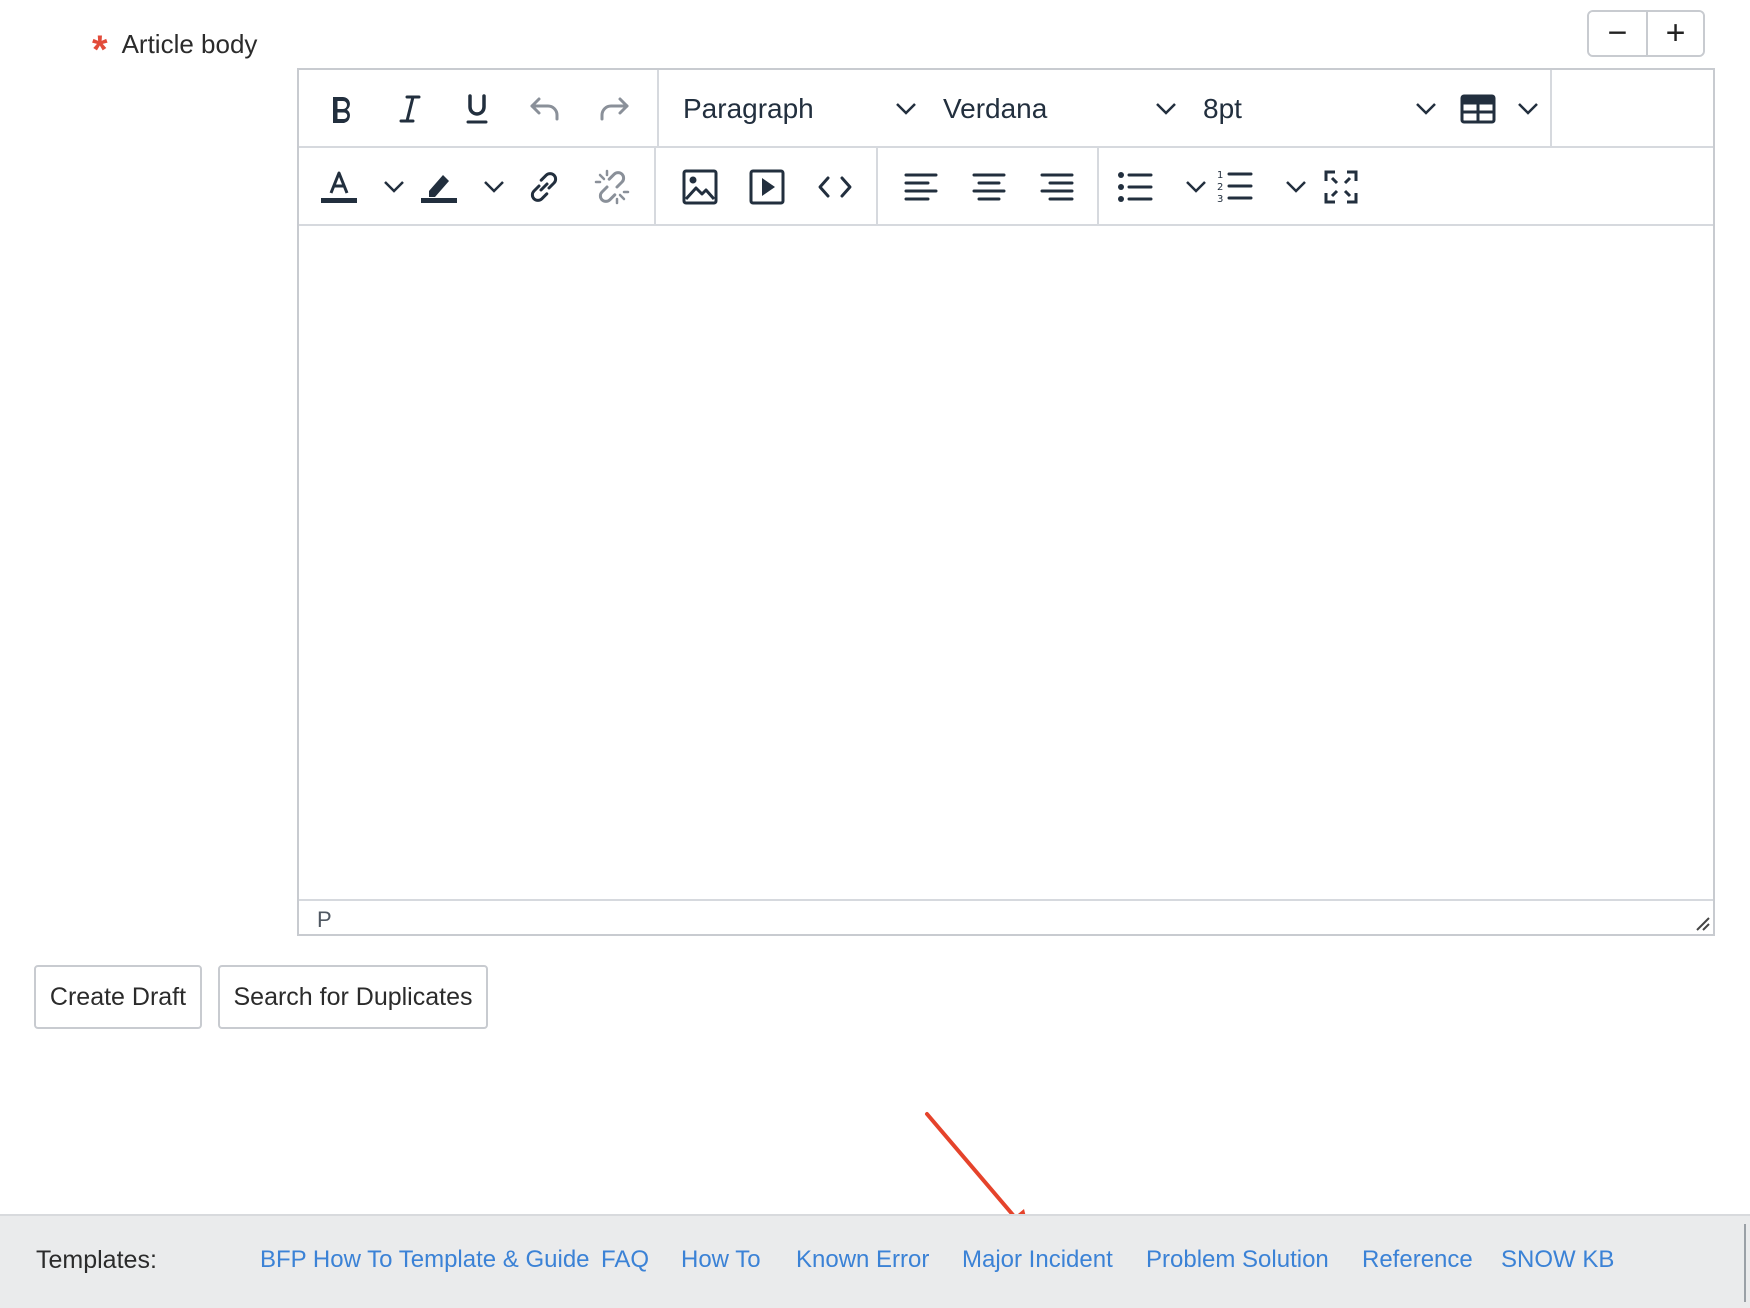 The width and height of the screenshot is (1750, 1308). I want to click on template-link-faq: FAQ, so click(625, 1260).